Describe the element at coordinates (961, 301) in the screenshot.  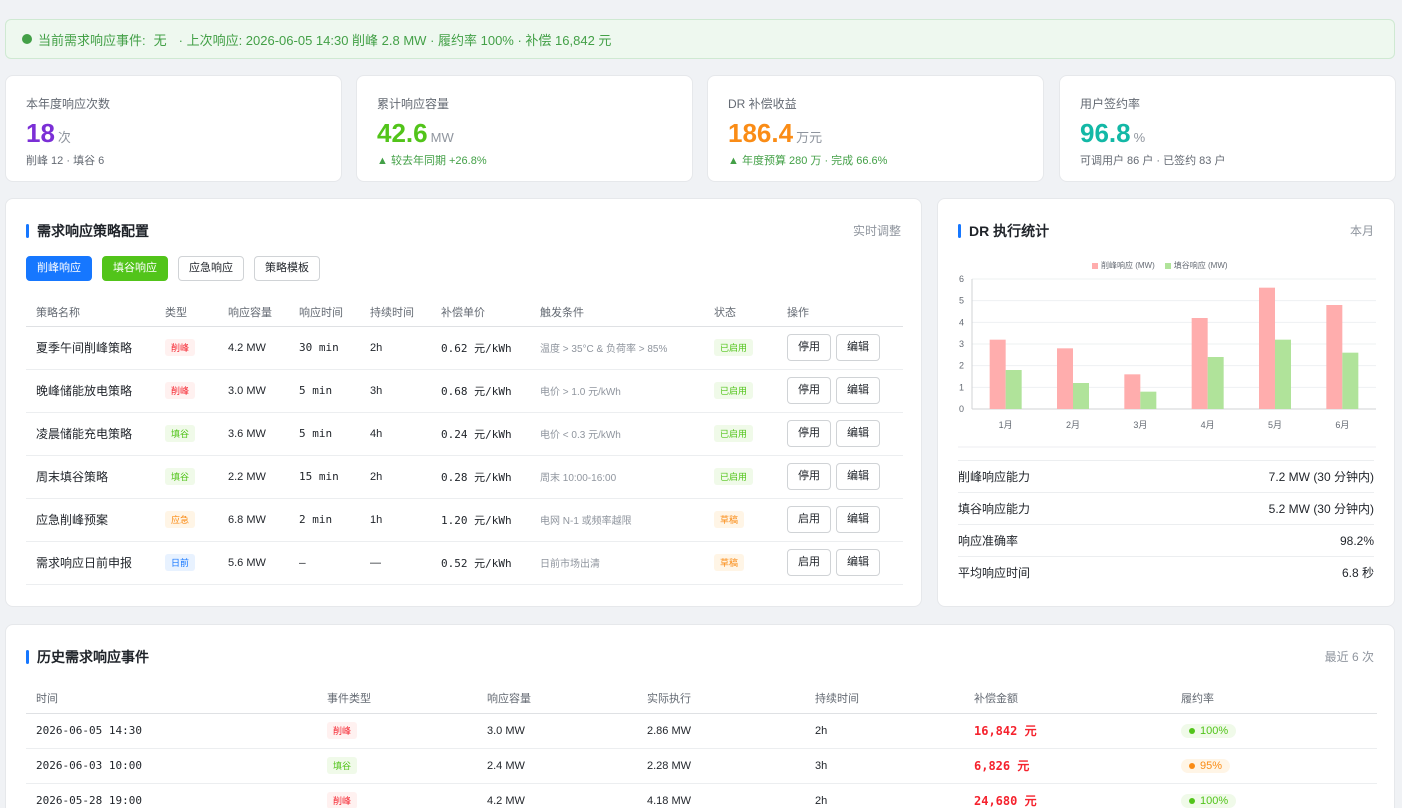
I see `y-tick-label: 5` at that location.